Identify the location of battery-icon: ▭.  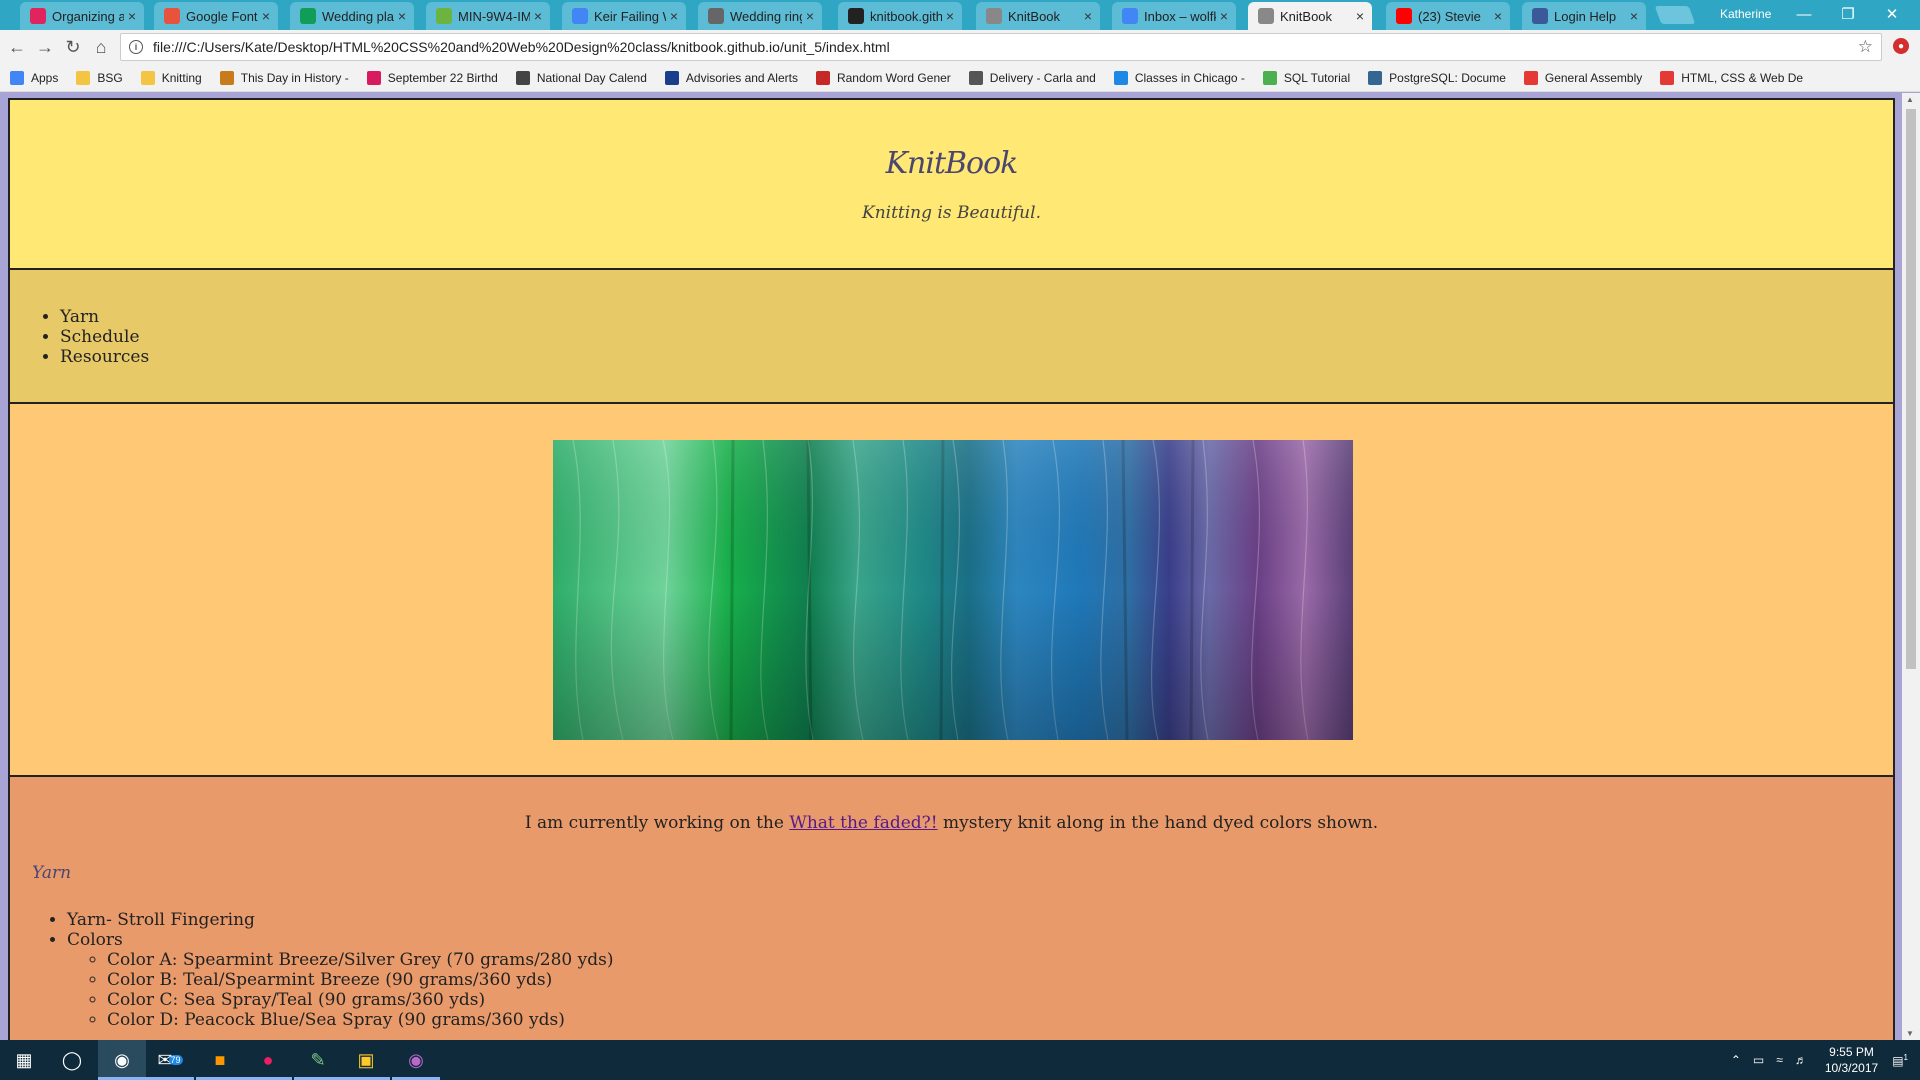
(1758, 1060).